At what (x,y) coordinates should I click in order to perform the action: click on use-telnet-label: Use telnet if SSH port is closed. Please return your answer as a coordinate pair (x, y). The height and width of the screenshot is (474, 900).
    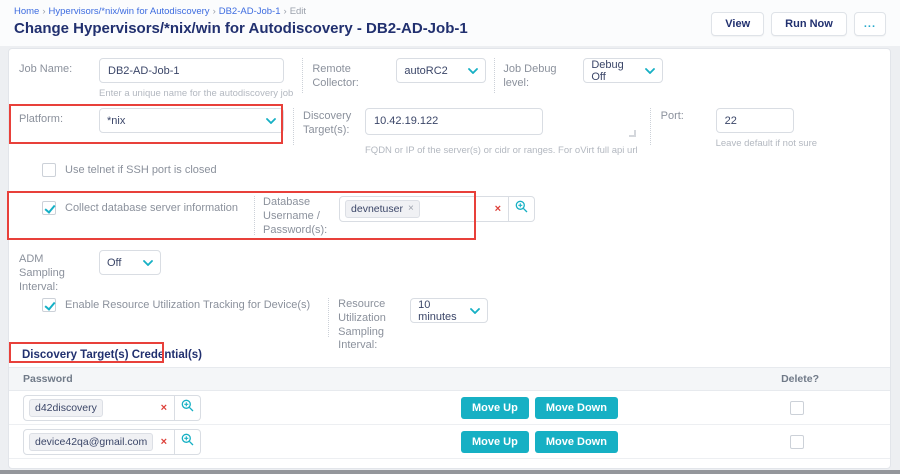
    Looking at the image, I should click on (141, 170).